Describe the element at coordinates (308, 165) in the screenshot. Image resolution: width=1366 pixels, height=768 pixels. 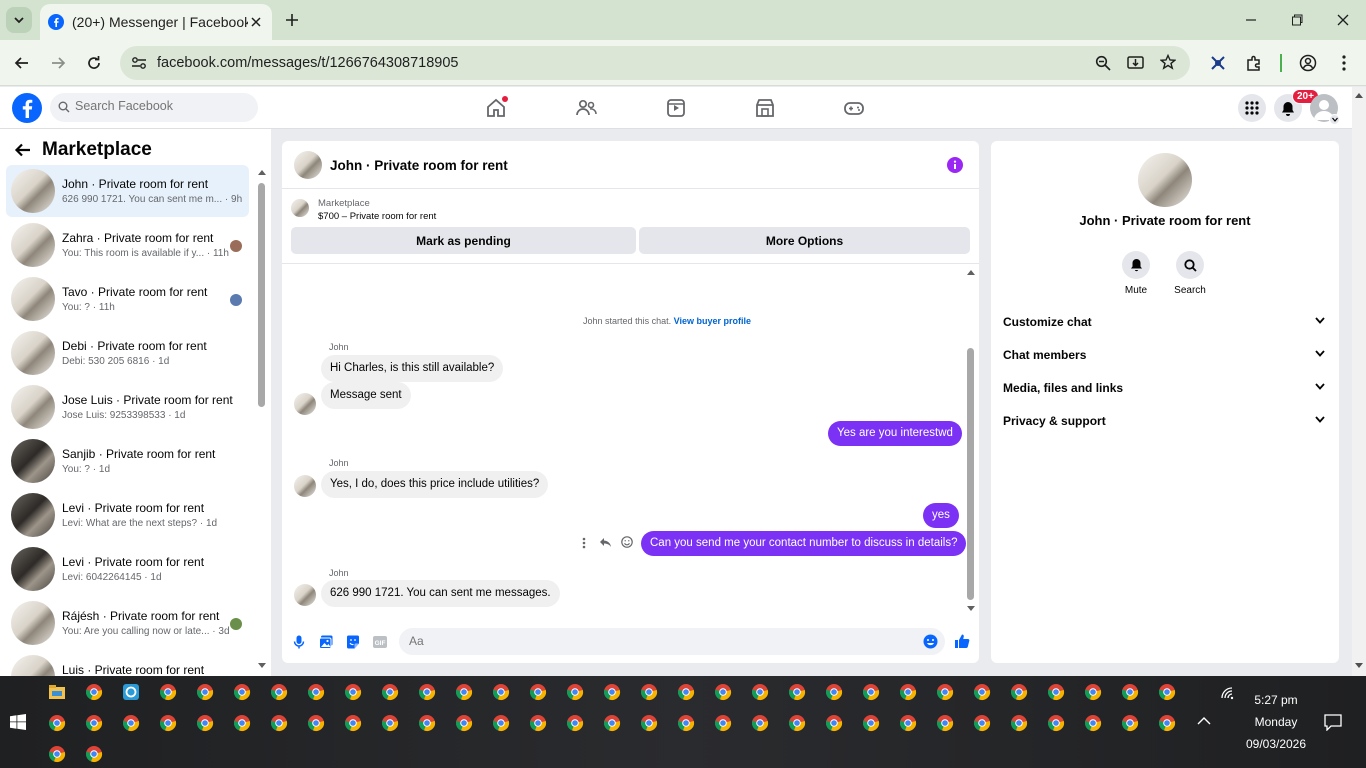
I see `chat-avatar` at that location.